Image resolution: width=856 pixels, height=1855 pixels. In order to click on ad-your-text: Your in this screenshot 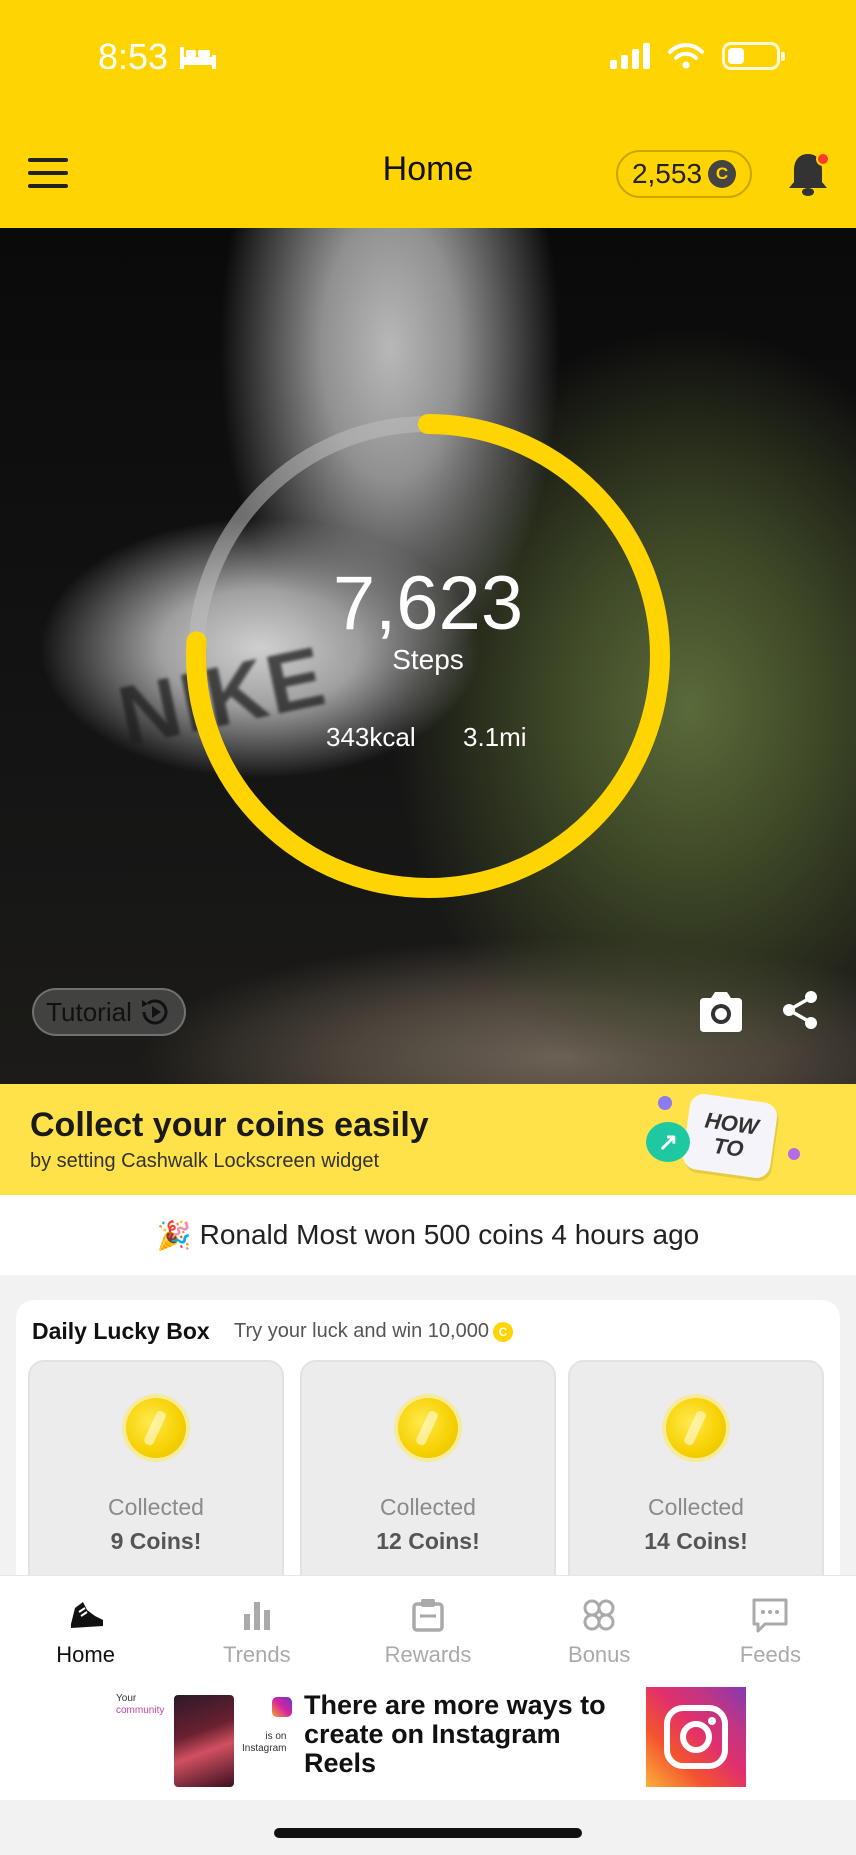, I will do `click(126, 1698)`.